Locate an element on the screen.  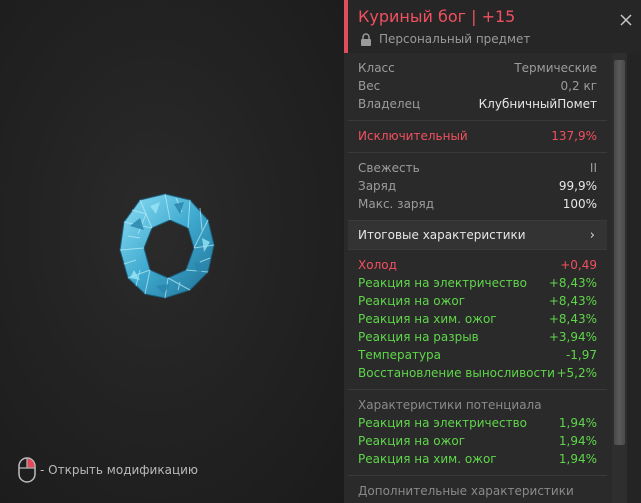
condition-section: Свежесть II Заряд 99,9% Макс. заряд 100% is located at coordinates (477, 187).